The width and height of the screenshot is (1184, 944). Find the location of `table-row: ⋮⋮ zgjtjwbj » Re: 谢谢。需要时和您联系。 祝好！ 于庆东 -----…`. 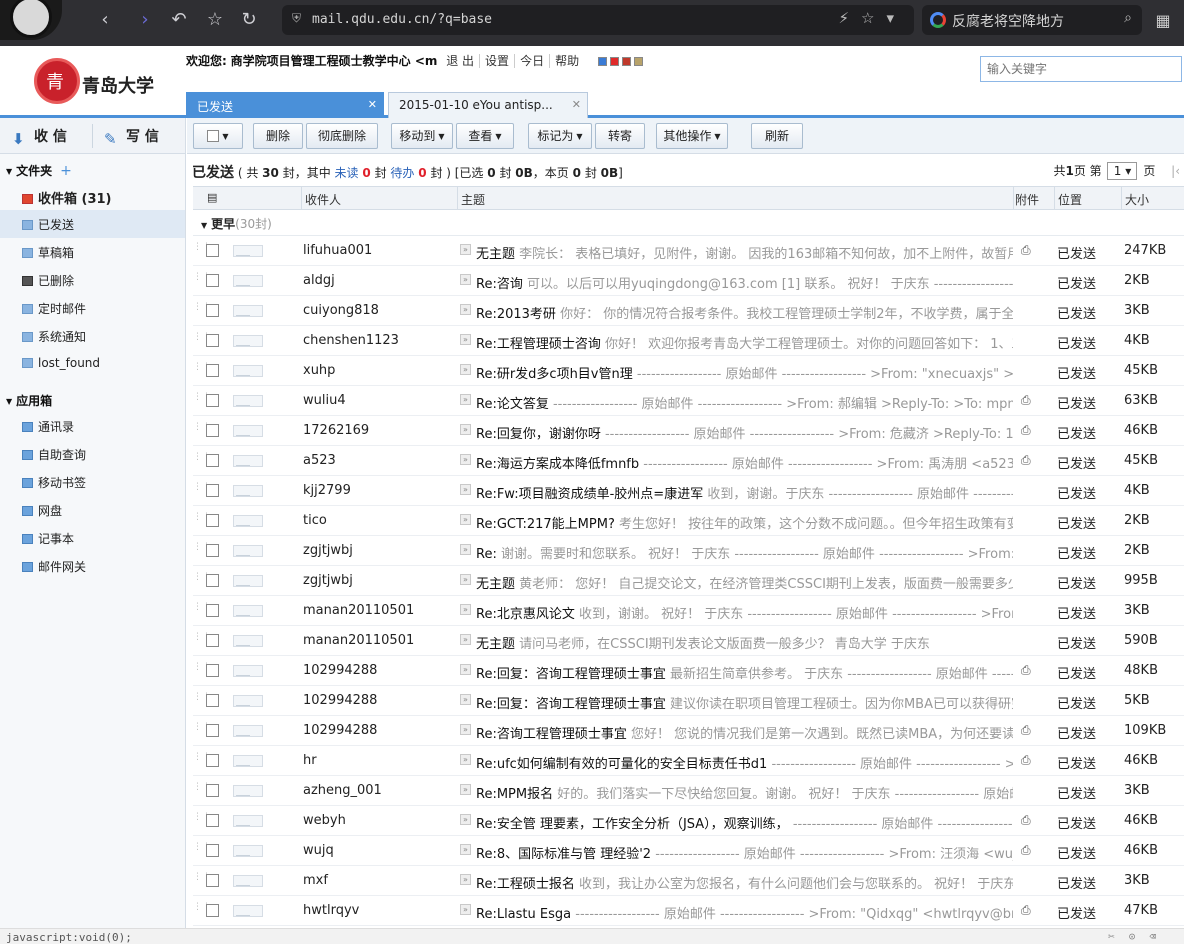

table-row: ⋮⋮ zgjtjwbj » Re: 谢谢。需要时和您联系。 祝好！ 于庆东 -----… is located at coordinates (688, 551).